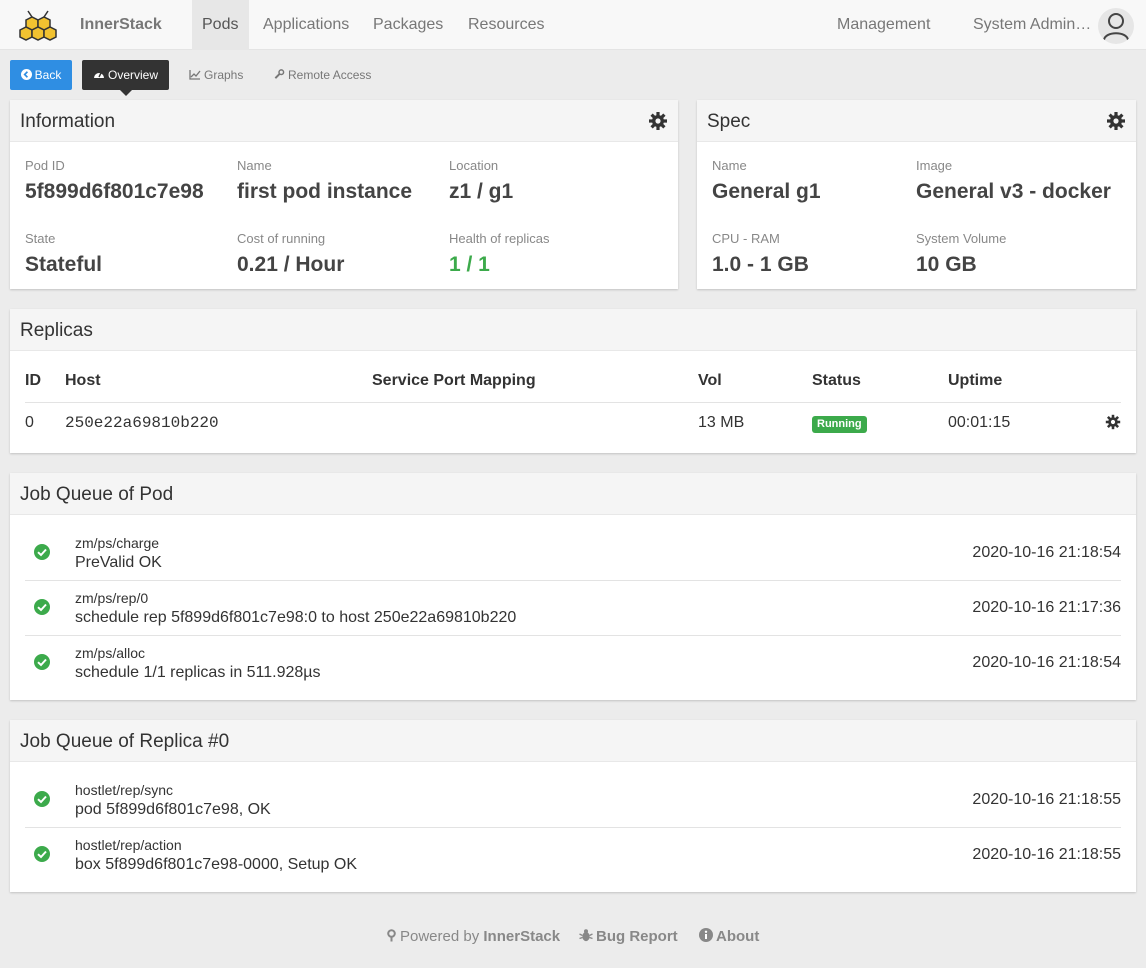  I want to click on job-name: hostlet/rep/action, so click(128, 845).